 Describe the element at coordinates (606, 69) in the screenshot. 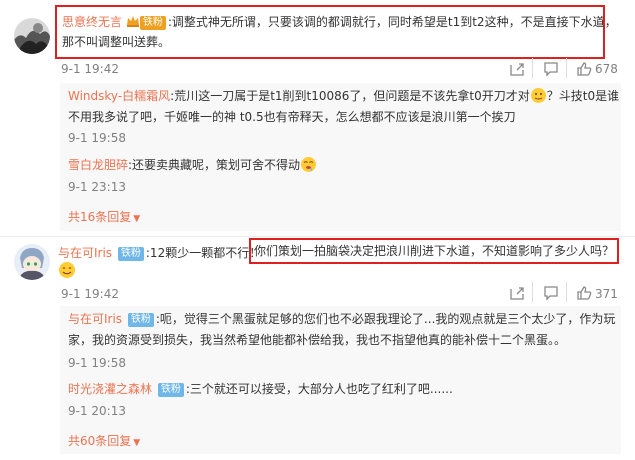

I see `like-count: 678` at that location.